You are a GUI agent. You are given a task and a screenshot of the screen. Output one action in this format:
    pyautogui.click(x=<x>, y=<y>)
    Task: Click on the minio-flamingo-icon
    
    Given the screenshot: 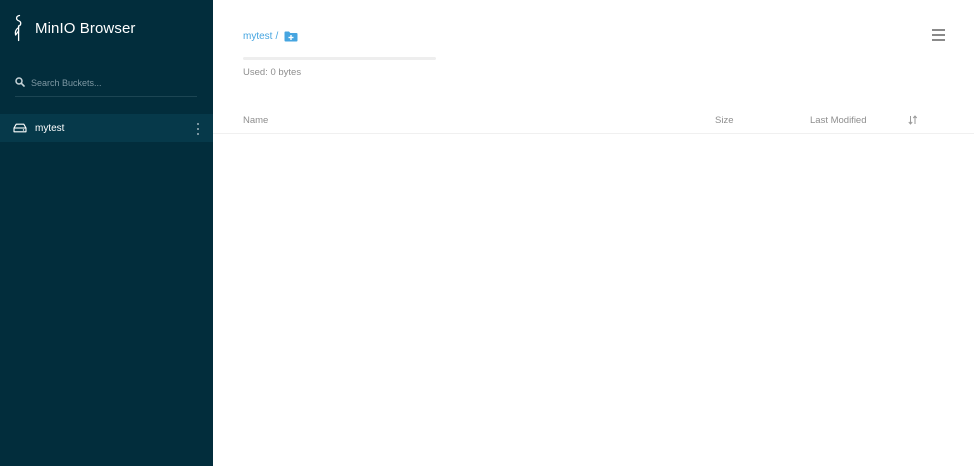 What is the action you would take?
    pyautogui.click(x=18, y=28)
    